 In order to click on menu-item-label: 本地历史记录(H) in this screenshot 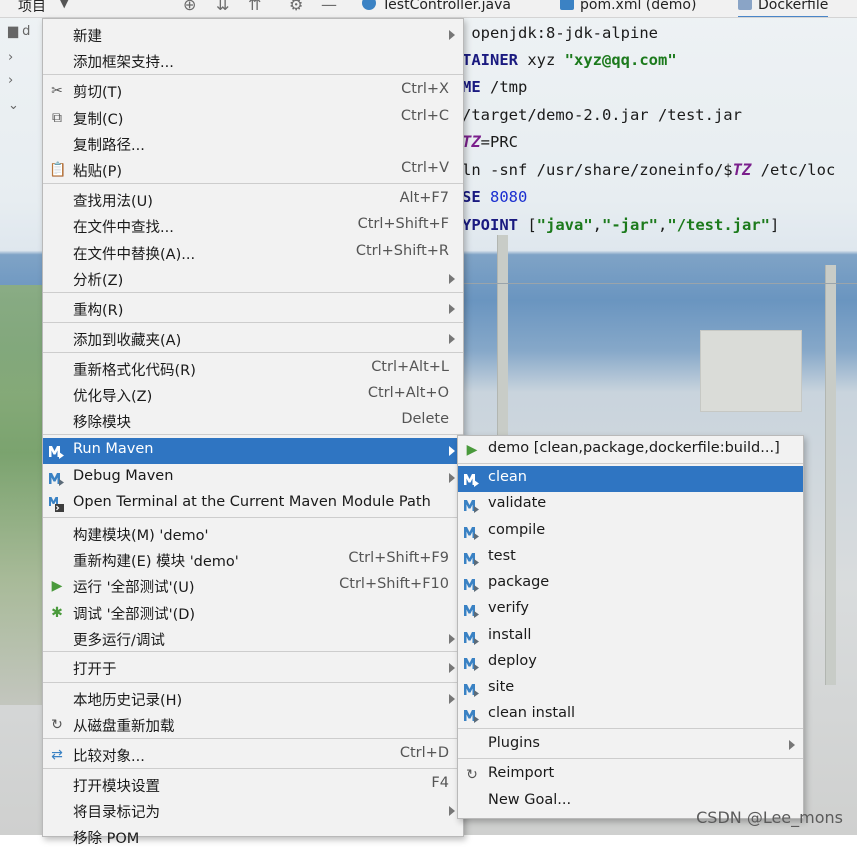, I will do `click(128, 701)`.